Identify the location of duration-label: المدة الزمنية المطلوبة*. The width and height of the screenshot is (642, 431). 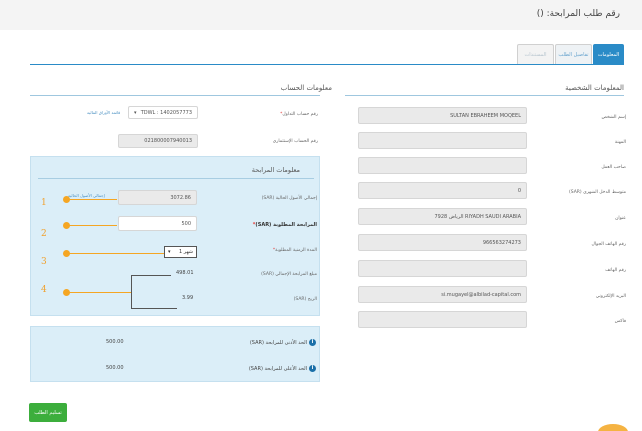
(294, 250).